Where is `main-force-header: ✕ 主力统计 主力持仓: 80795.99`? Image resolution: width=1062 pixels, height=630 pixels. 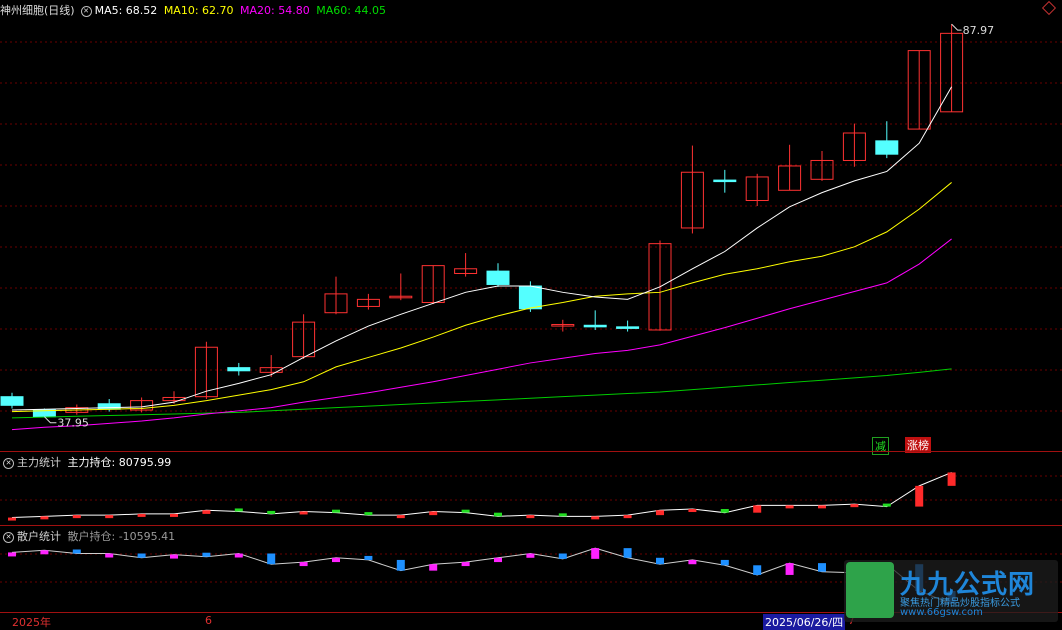
main-force-header: ✕ 主力统计 主力持仓: 80795.99 is located at coordinates (87, 462).